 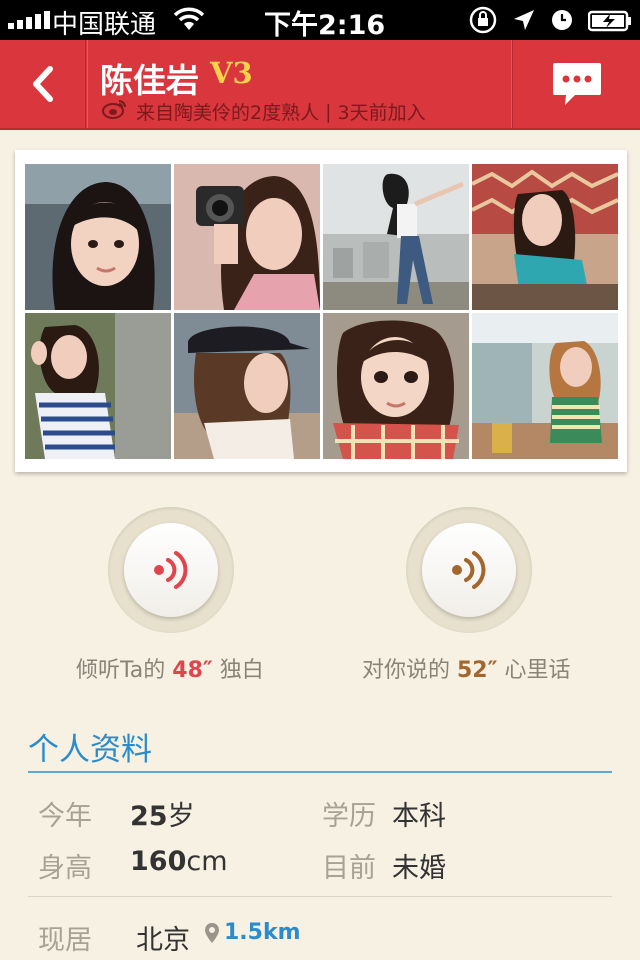 I want to click on status-bar: 中国联通 下午2:16, so click(x=320, y=20).